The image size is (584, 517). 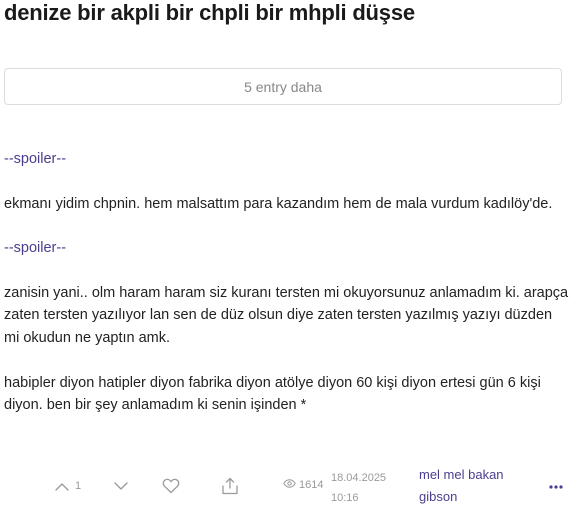 I want to click on more-entries-button: 5 entry daha, so click(x=283, y=86).